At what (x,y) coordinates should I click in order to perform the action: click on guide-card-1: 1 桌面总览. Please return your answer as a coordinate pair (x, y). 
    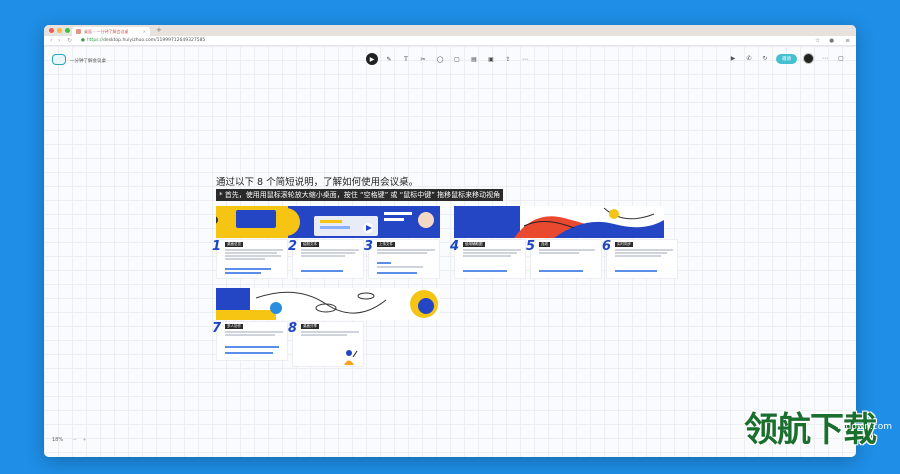
    Looking at the image, I should click on (250, 259).